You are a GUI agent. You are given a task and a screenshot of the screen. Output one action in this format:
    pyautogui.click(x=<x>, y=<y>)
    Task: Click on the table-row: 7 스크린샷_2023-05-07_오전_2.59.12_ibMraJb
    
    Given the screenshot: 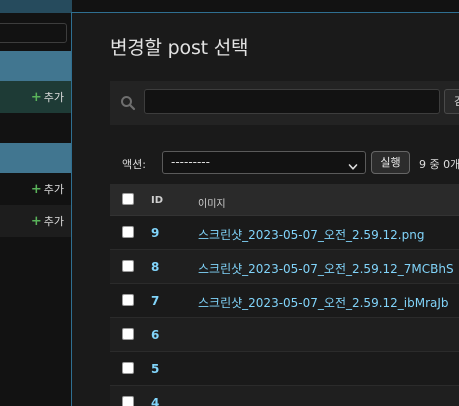 What is the action you would take?
    pyautogui.click(x=284, y=301)
    